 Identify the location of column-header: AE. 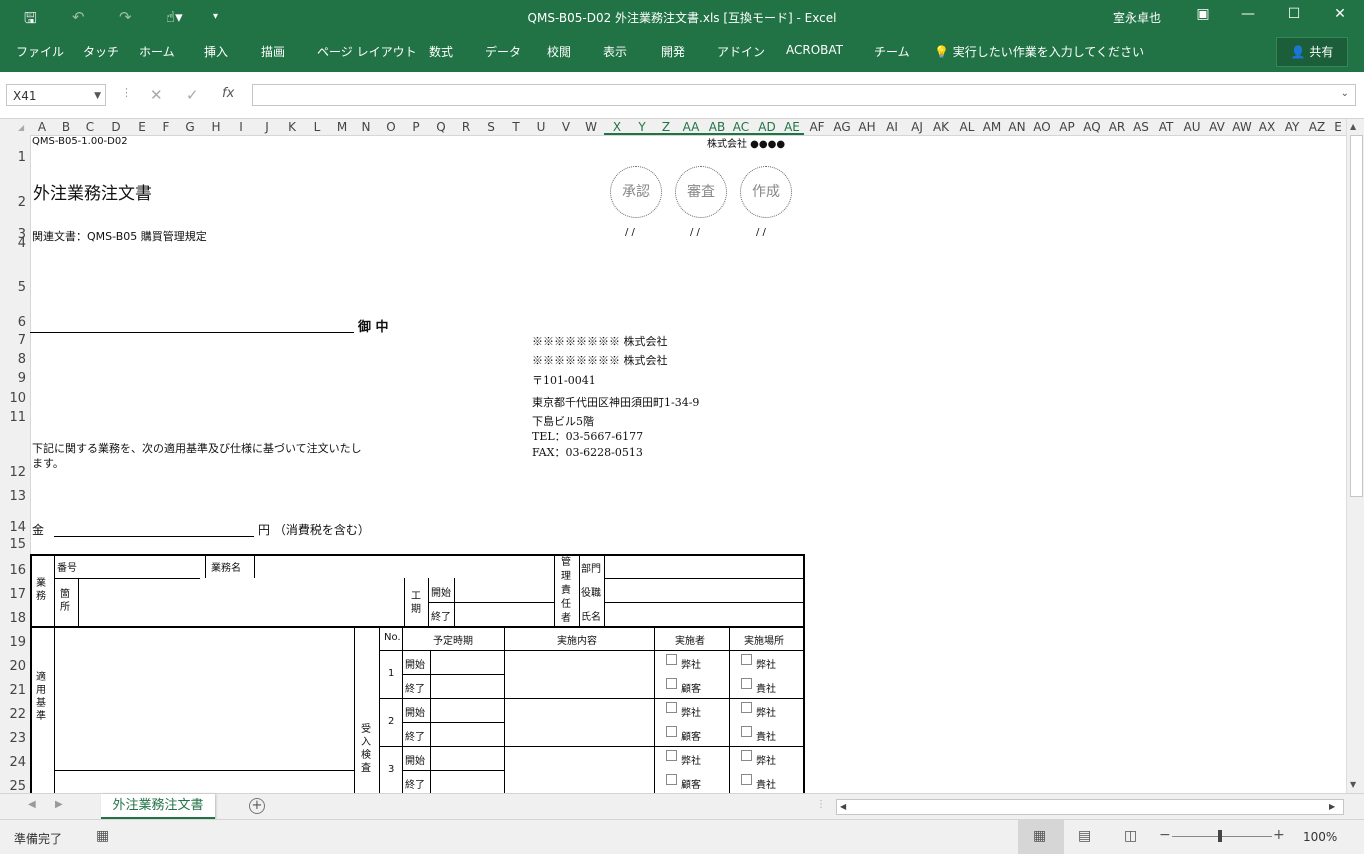
(792, 127).